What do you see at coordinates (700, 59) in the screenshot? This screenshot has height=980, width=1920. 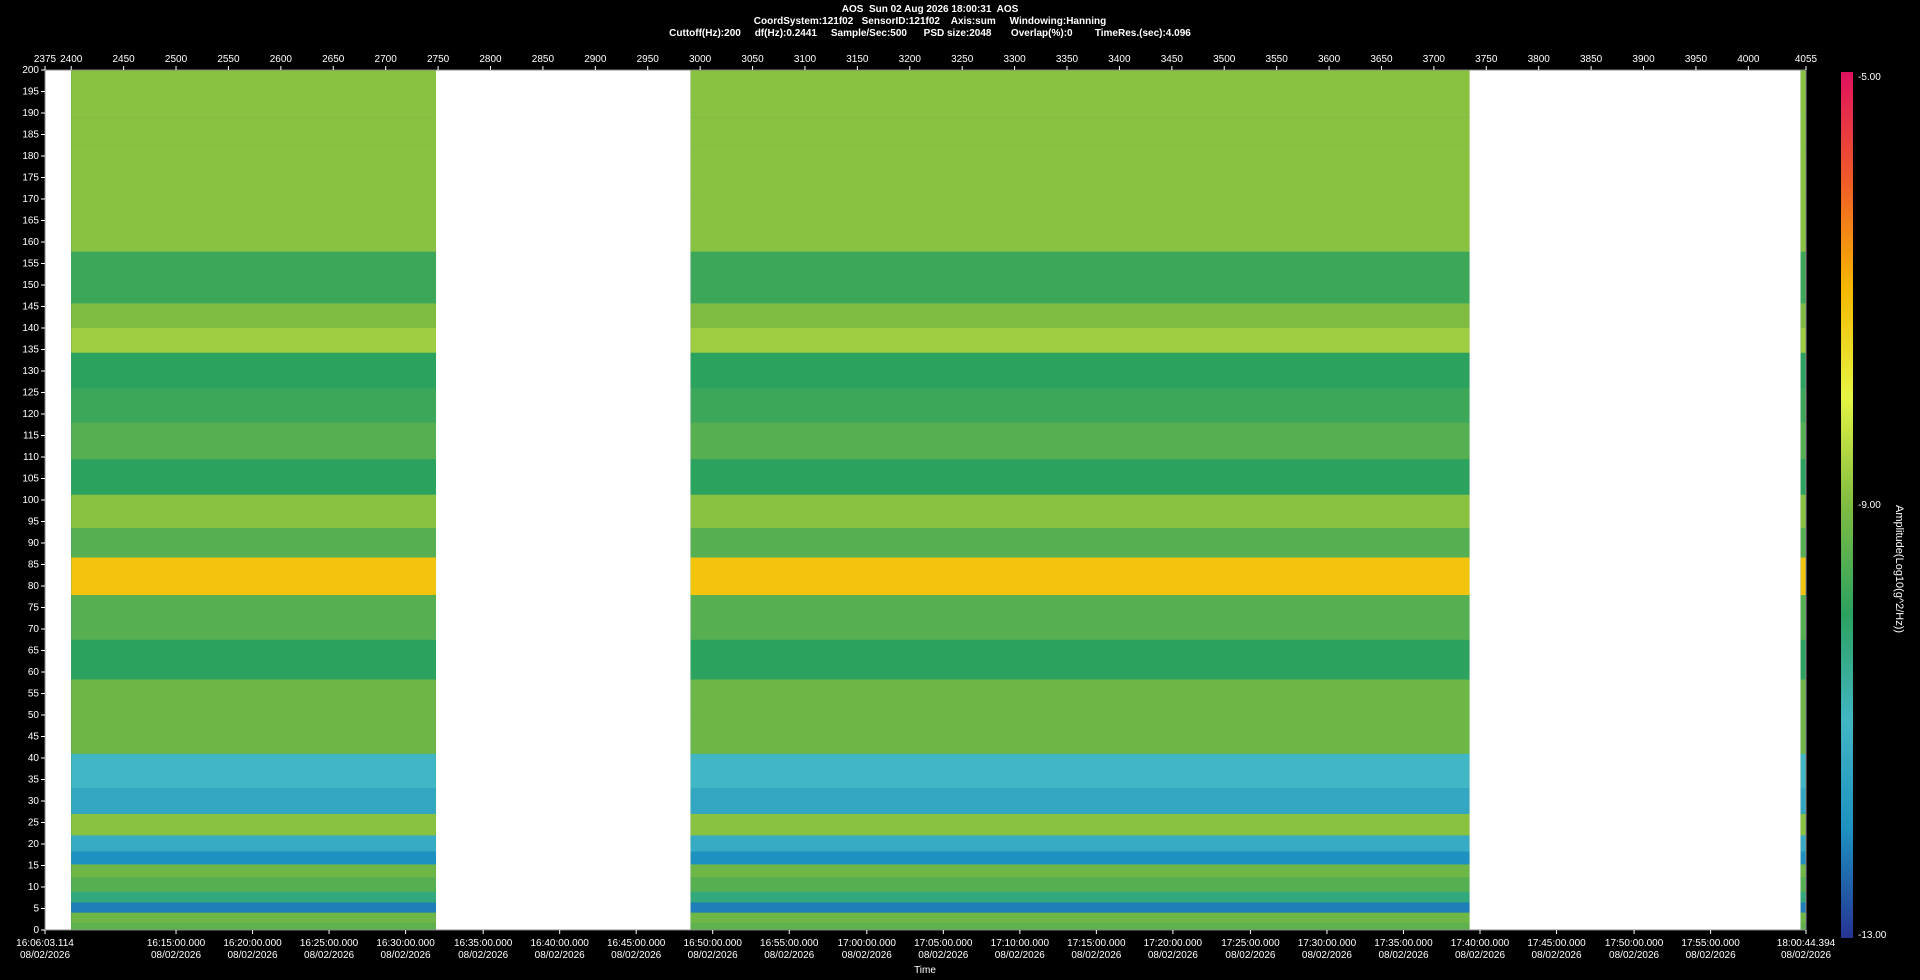 I see `top-axis-tick-label: 3000` at bounding box center [700, 59].